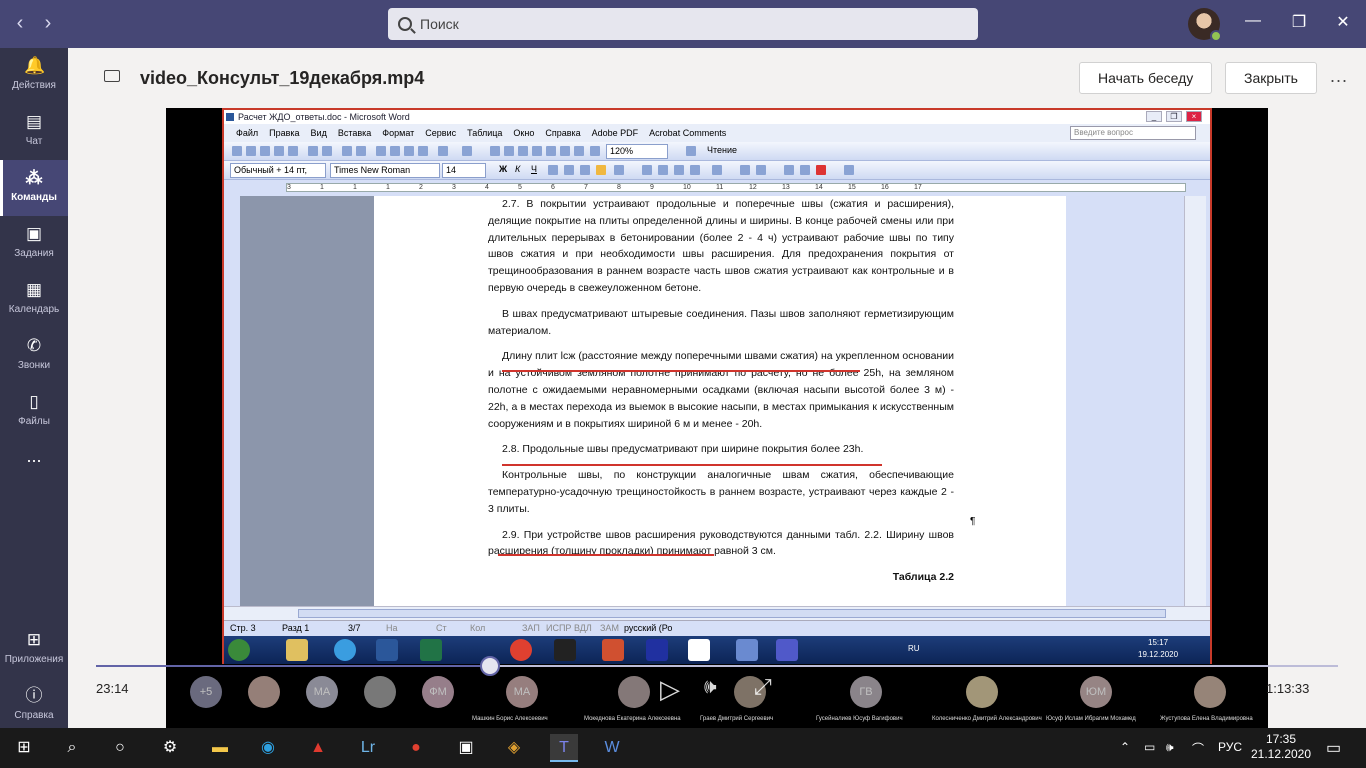 The width and height of the screenshot is (1366, 768). Describe the element at coordinates (531, 628) in the screenshot. I see `status-rec: ЗАП` at that location.